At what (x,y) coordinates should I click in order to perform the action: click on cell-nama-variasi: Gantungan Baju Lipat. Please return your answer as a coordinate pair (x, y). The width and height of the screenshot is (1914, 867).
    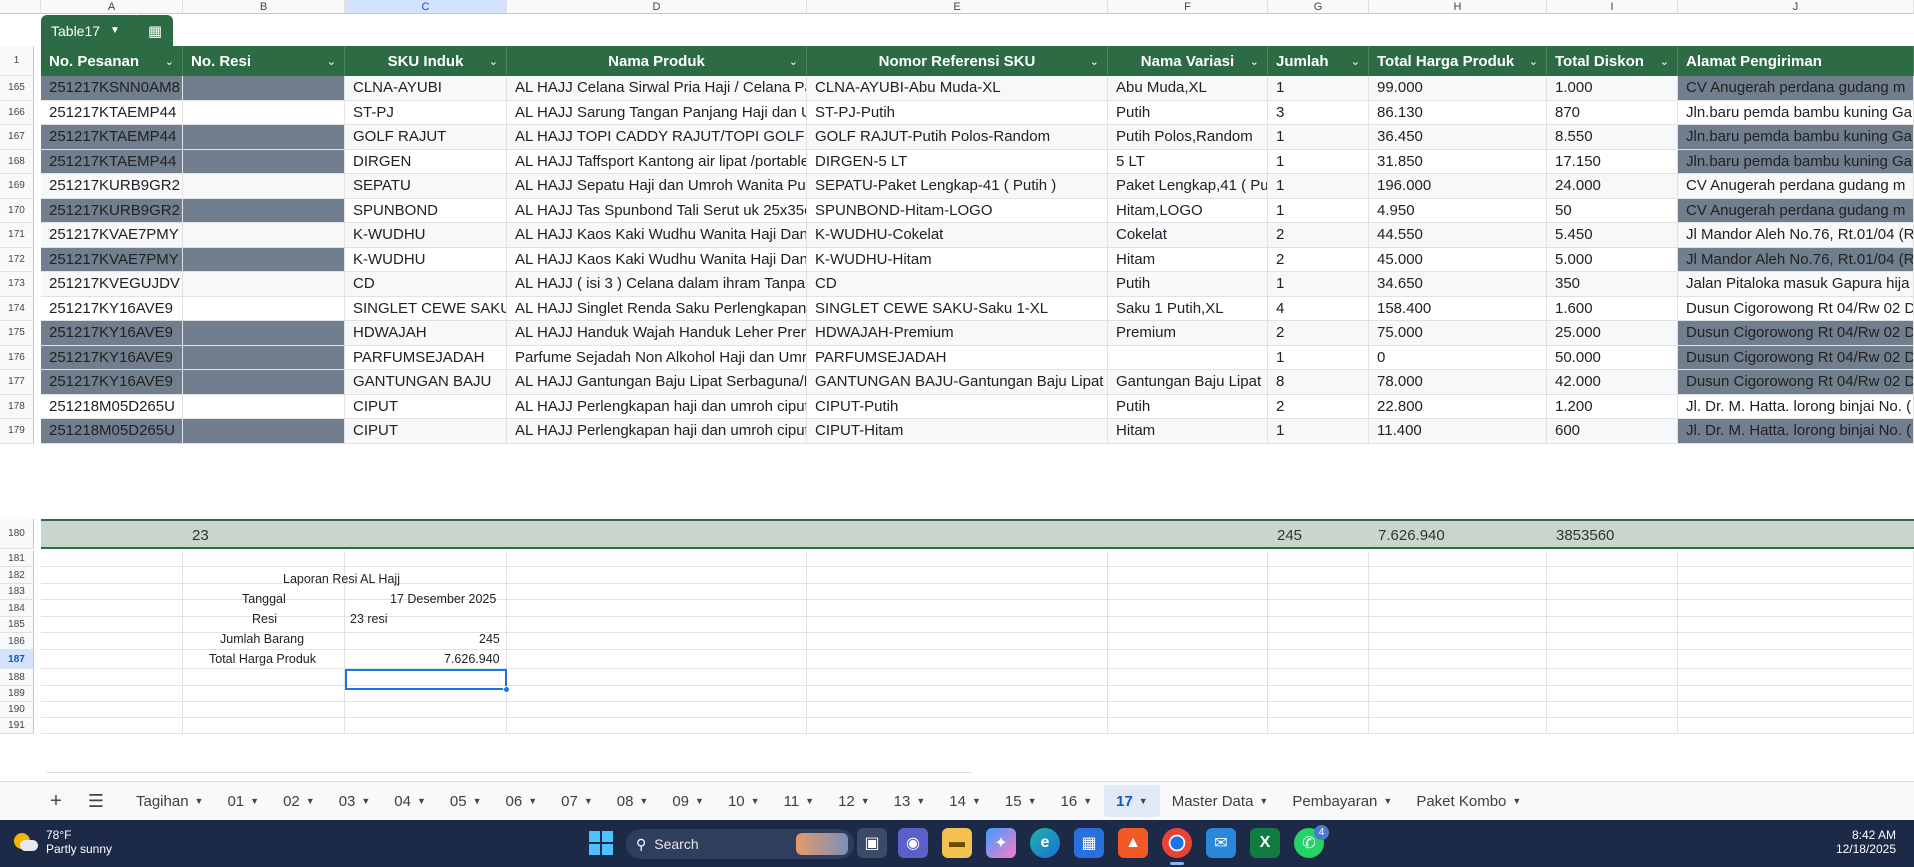
    Looking at the image, I should click on (1188, 382).